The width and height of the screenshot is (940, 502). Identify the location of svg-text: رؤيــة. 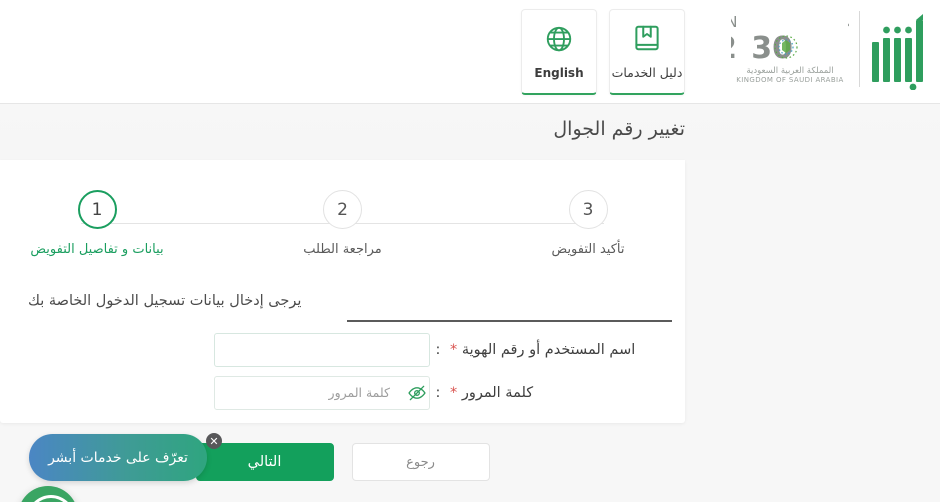
(848, 23).